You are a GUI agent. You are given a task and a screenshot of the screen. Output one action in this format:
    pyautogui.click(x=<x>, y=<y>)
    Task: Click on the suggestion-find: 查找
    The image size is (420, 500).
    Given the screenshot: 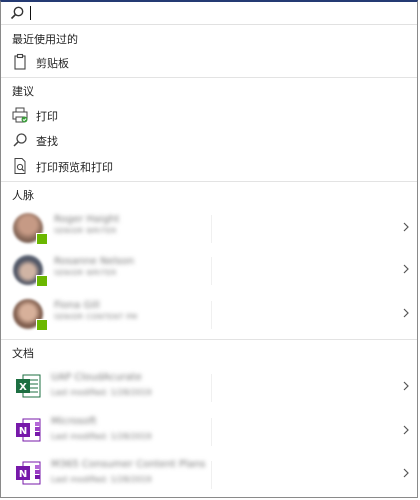 What is the action you would take?
    pyautogui.click(x=209, y=140)
    